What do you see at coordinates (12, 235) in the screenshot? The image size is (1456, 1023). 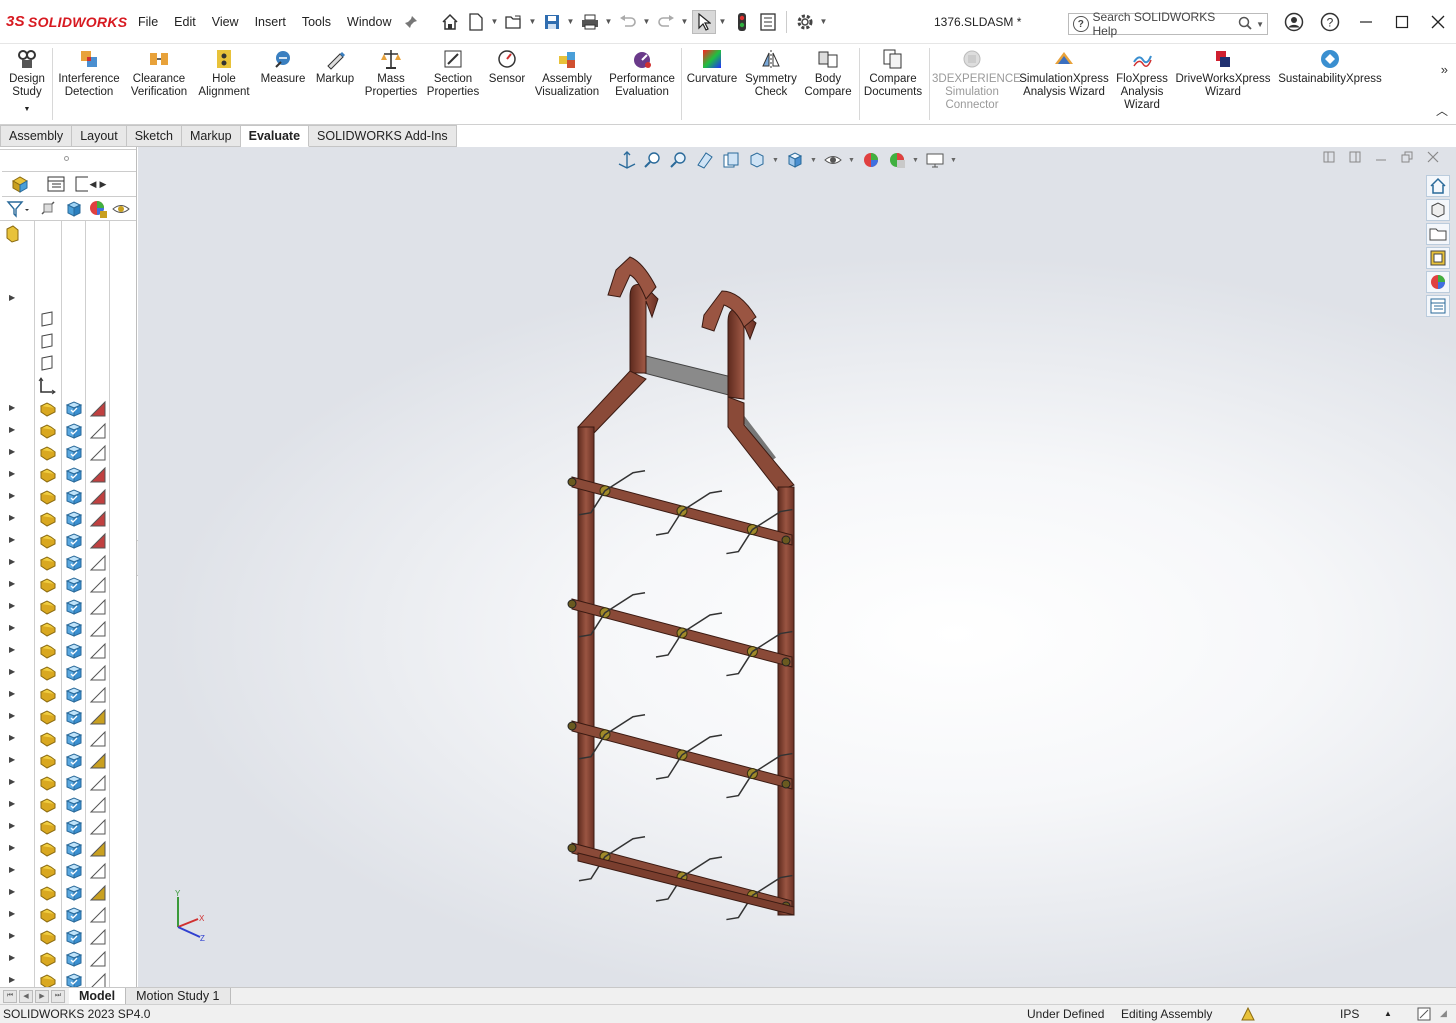 I see `assembly-root-icon` at bounding box center [12, 235].